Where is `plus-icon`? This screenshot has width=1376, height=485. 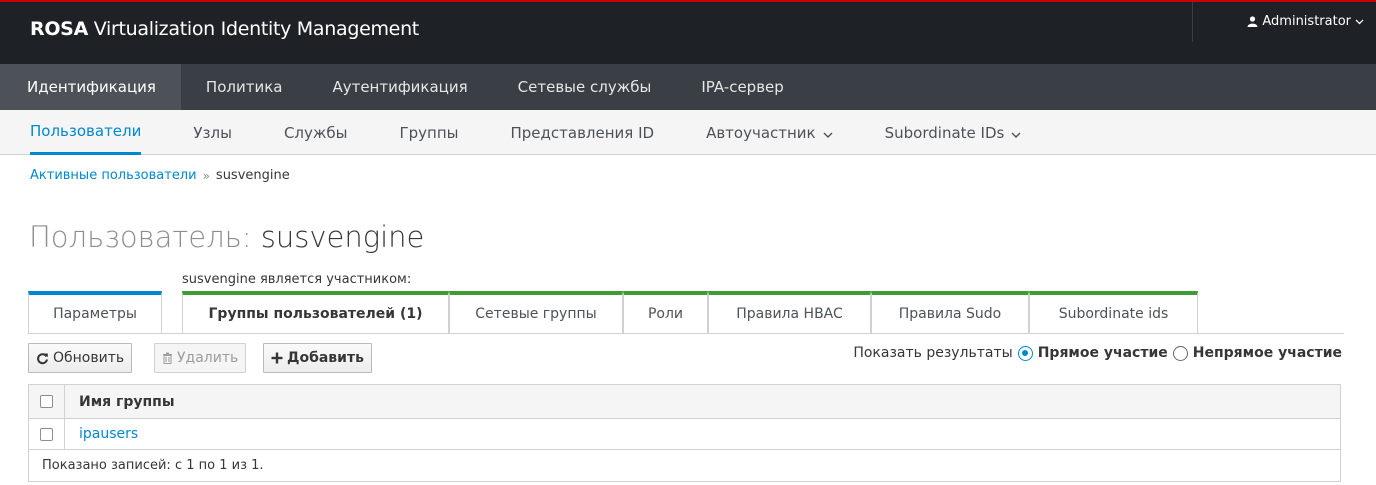
plus-icon is located at coordinates (277, 358).